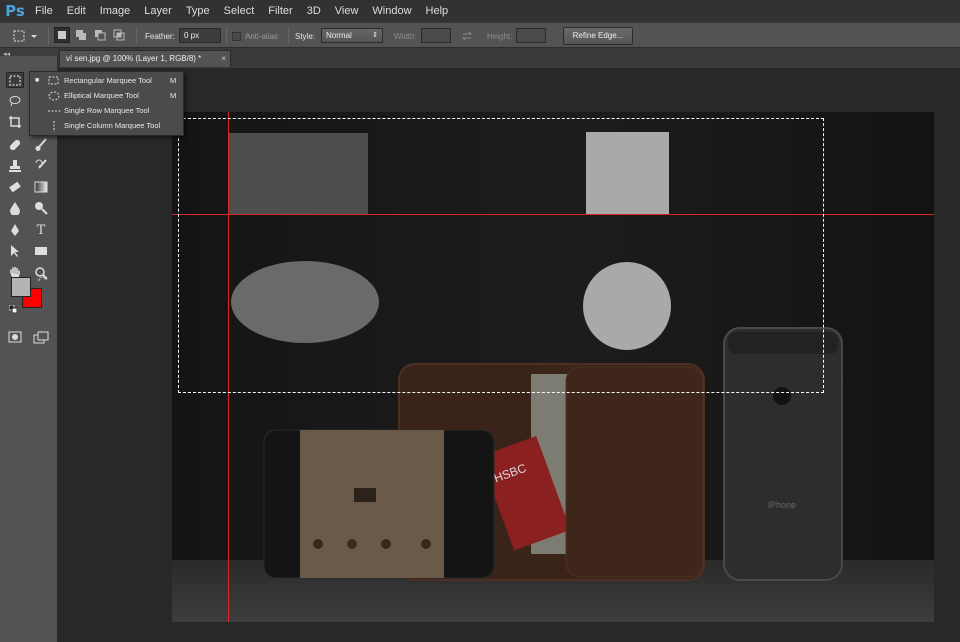 This screenshot has height=642, width=960. Describe the element at coordinates (223, 58) in the screenshot. I see `close-tab-icon: ×` at that location.